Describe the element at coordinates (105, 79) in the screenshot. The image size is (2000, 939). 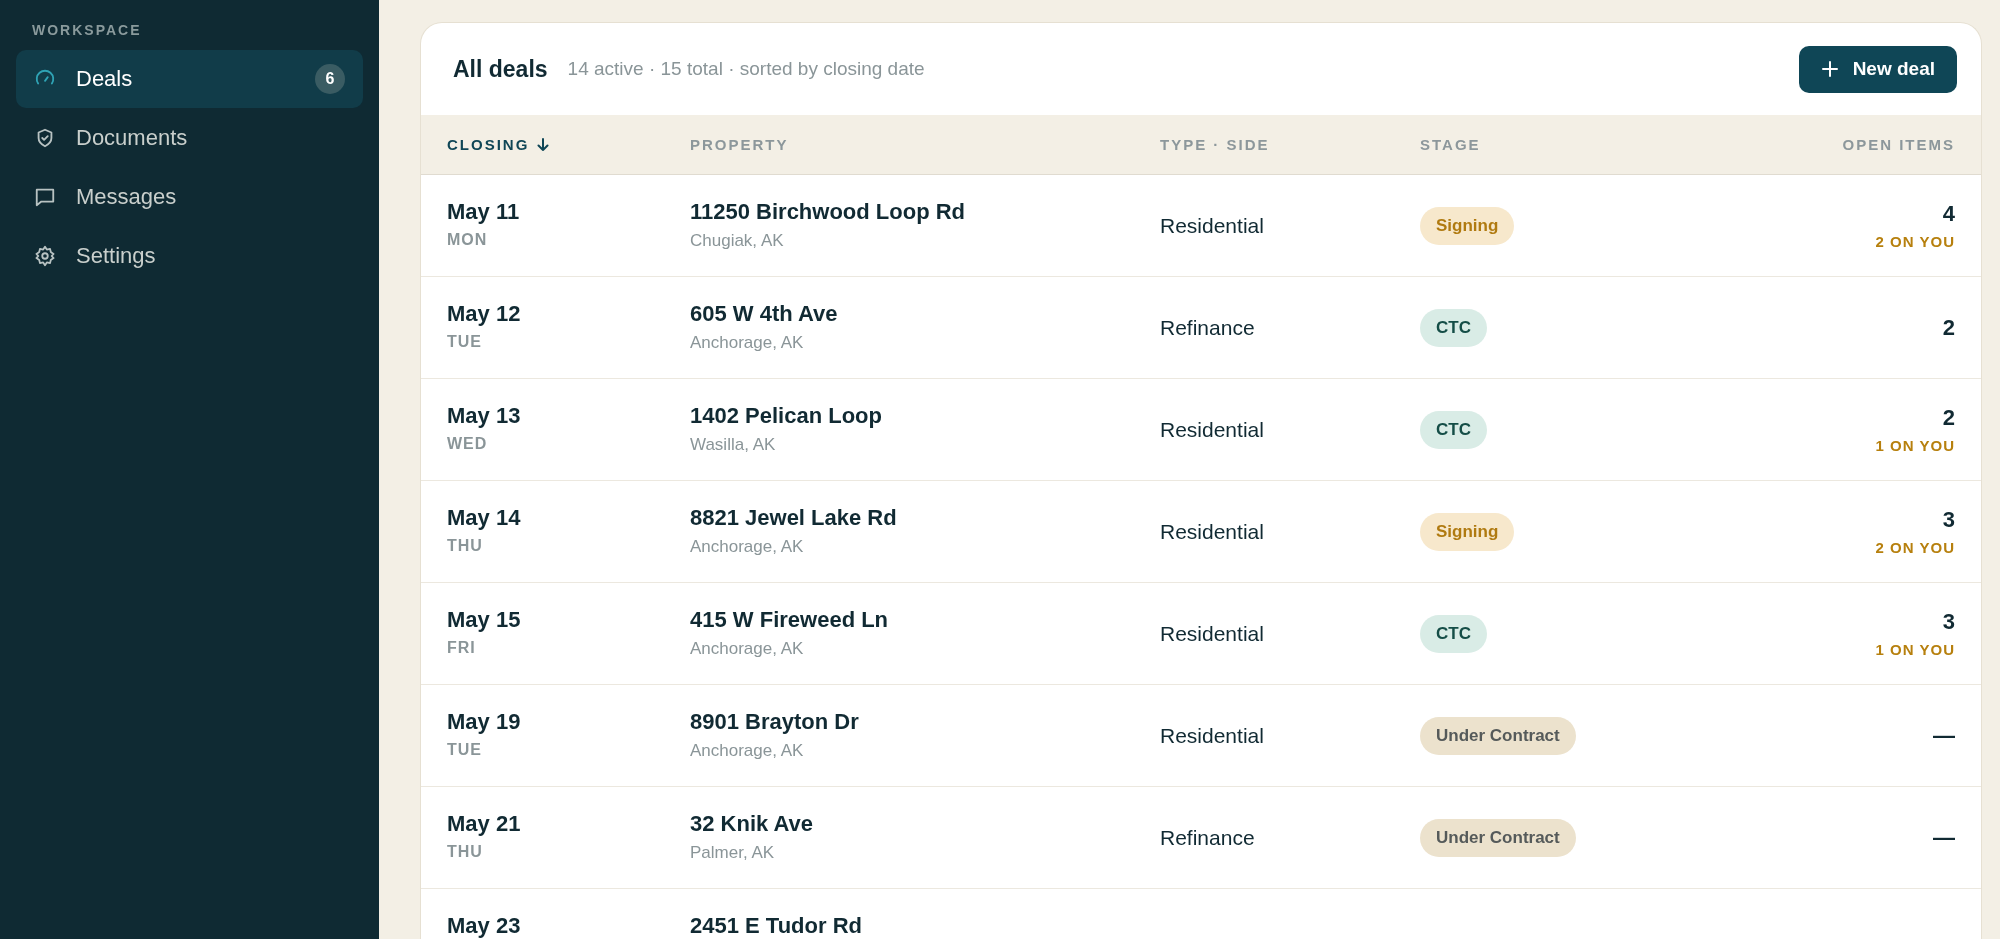
I see `nav-label: Deals` at that location.